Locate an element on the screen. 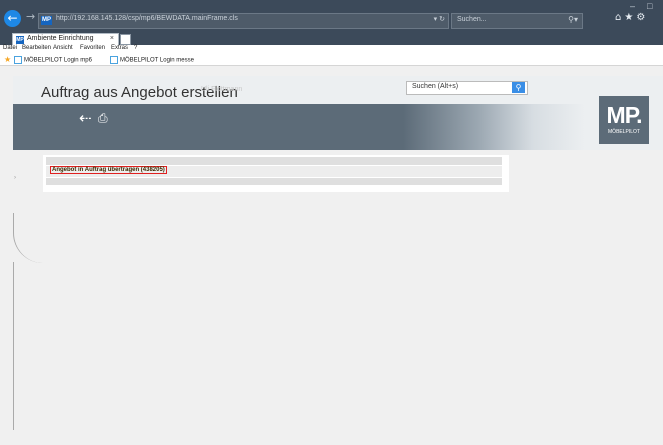 Image resolution: width=663 pixels, height=445 pixels. menu-item-help: ? is located at coordinates (135, 48).